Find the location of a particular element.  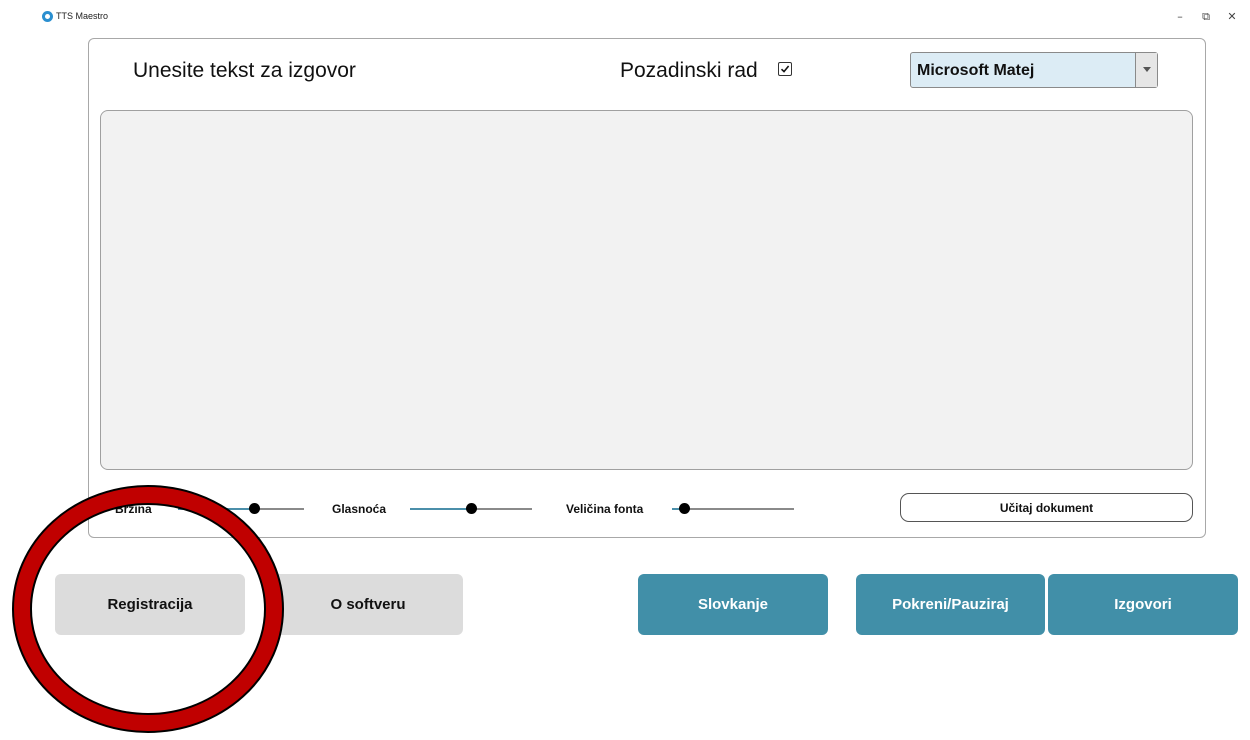

close-icon: ✕ is located at coordinates (1232, 17).